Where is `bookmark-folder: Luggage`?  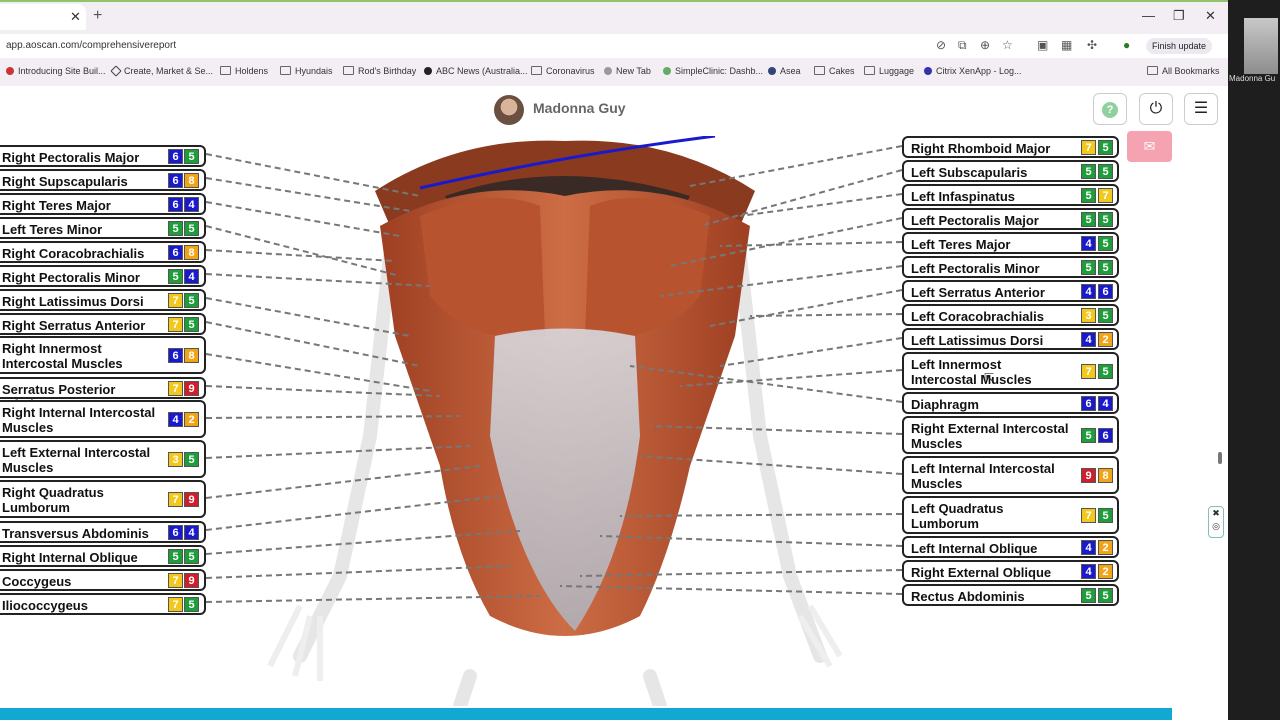 bookmark-folder: Luggage is located at coordinates (889, 71).